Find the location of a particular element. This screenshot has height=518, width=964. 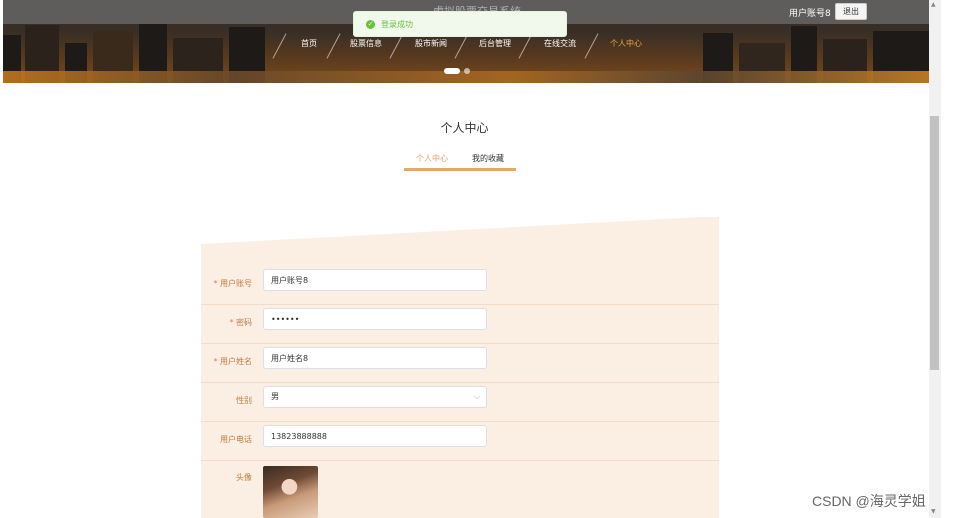

watermark: CSDN @海灵学姐 is located at coordinates (869, 501).